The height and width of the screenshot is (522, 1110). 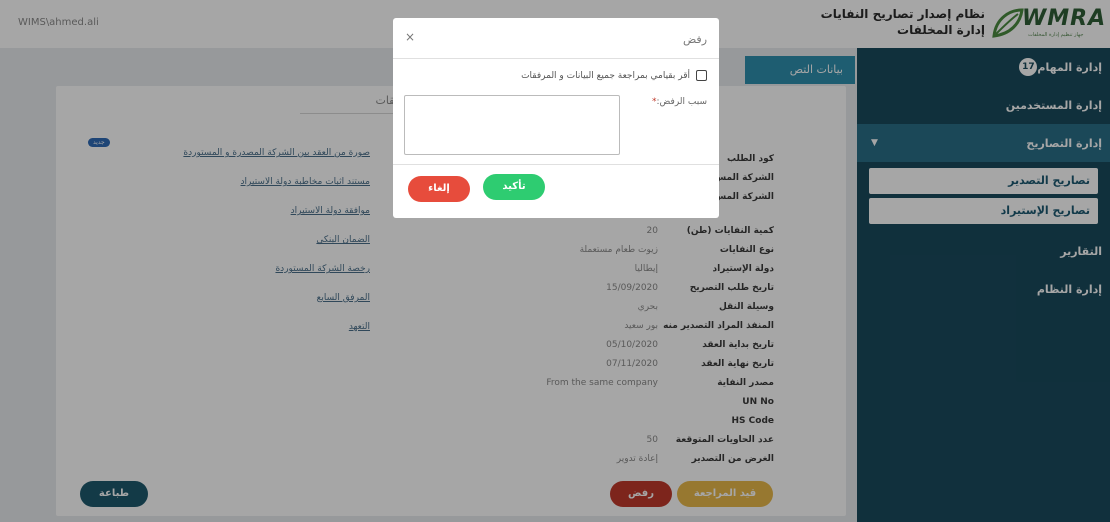 What do you see at coordinates (701, 75) in the screenshot?
I see `review-checkbox` at bounding box center [701, 75].